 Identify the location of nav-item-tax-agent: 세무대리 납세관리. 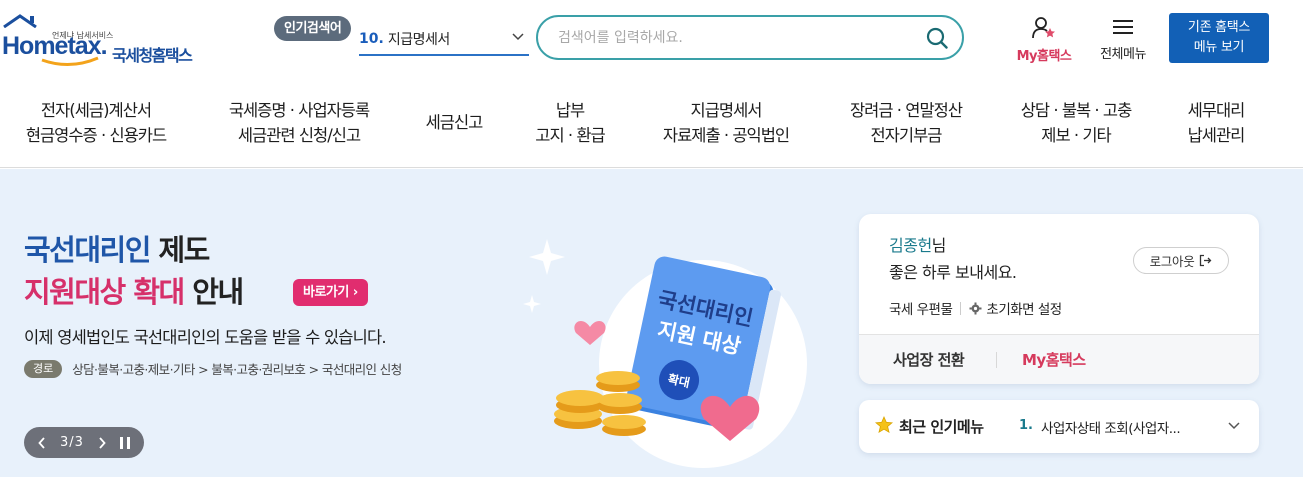
(1216, 123).